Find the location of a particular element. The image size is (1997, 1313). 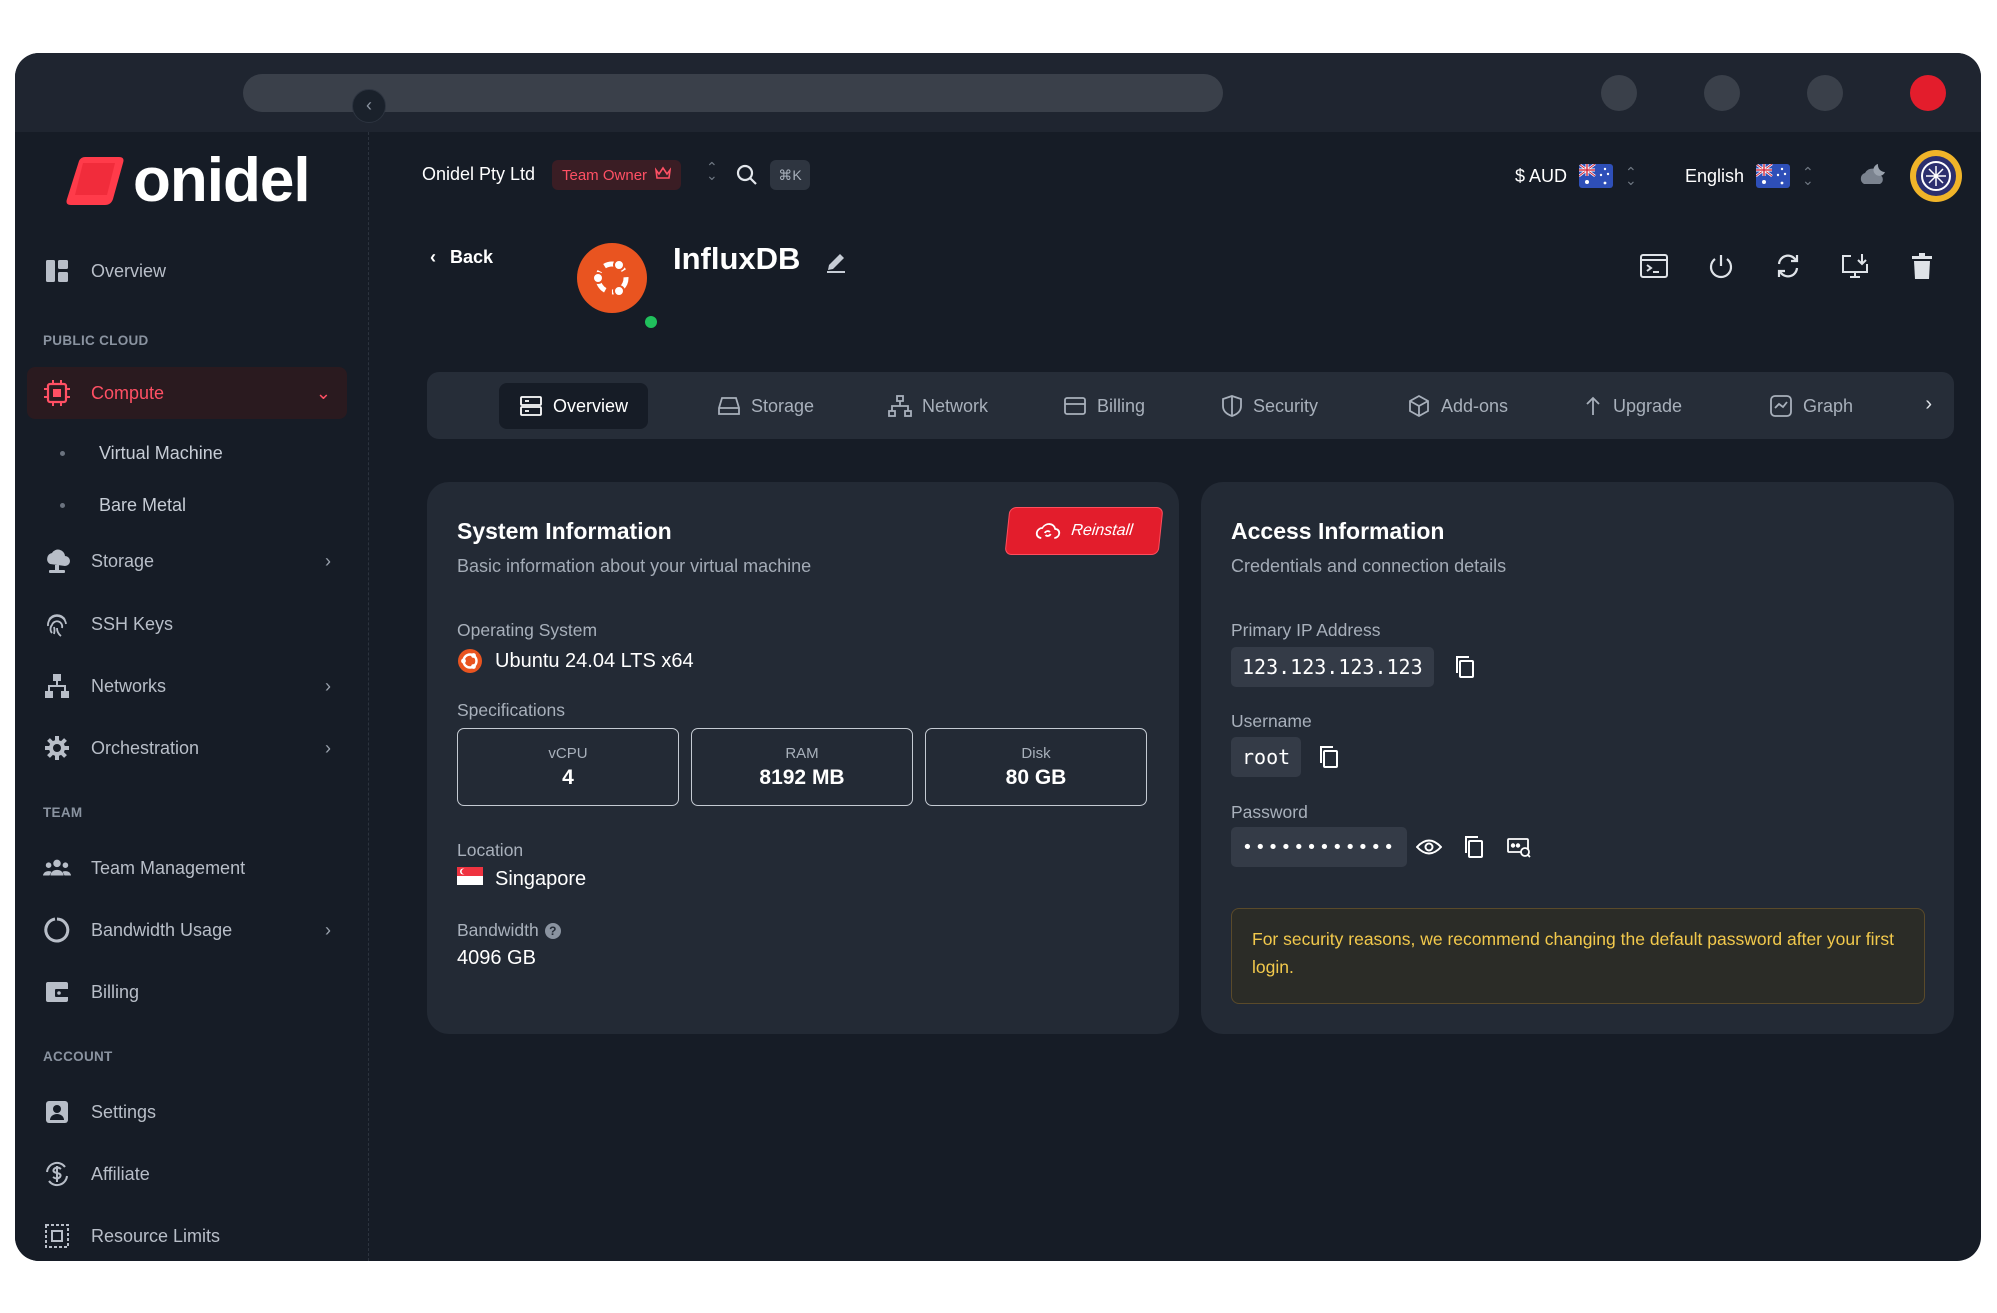

credit-card-icon is located at coordinates (1075, 406).